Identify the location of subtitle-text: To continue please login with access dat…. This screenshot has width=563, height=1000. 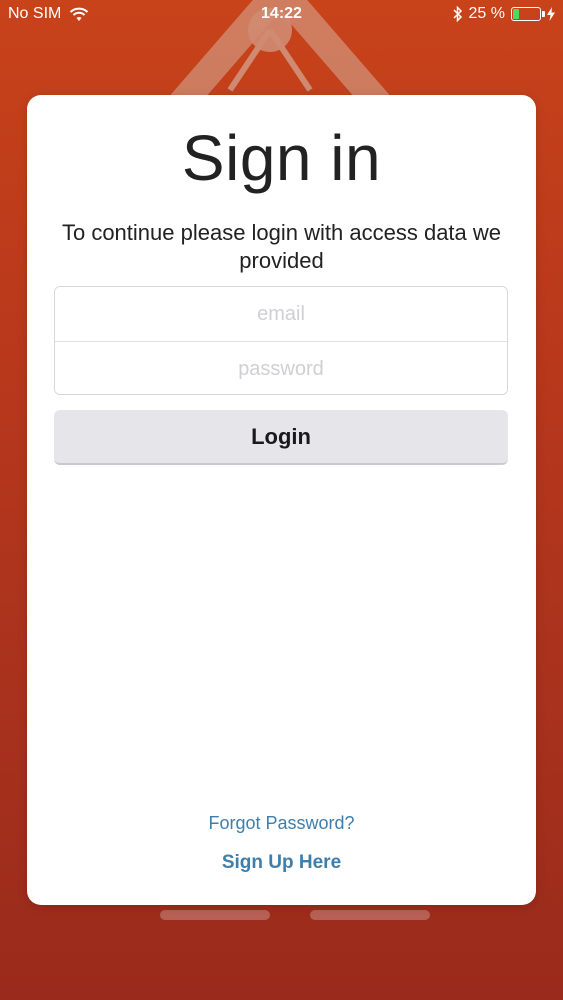
(281, 246).